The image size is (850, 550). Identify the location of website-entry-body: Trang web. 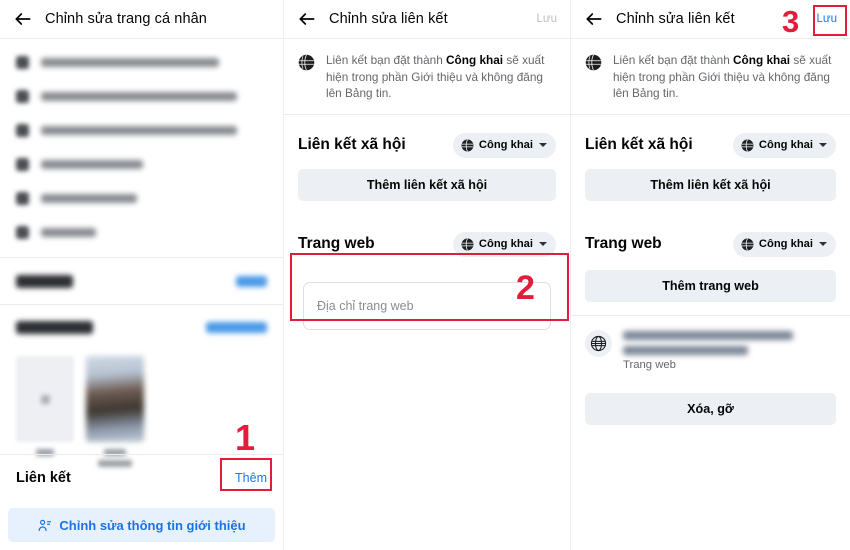
(729, 351).